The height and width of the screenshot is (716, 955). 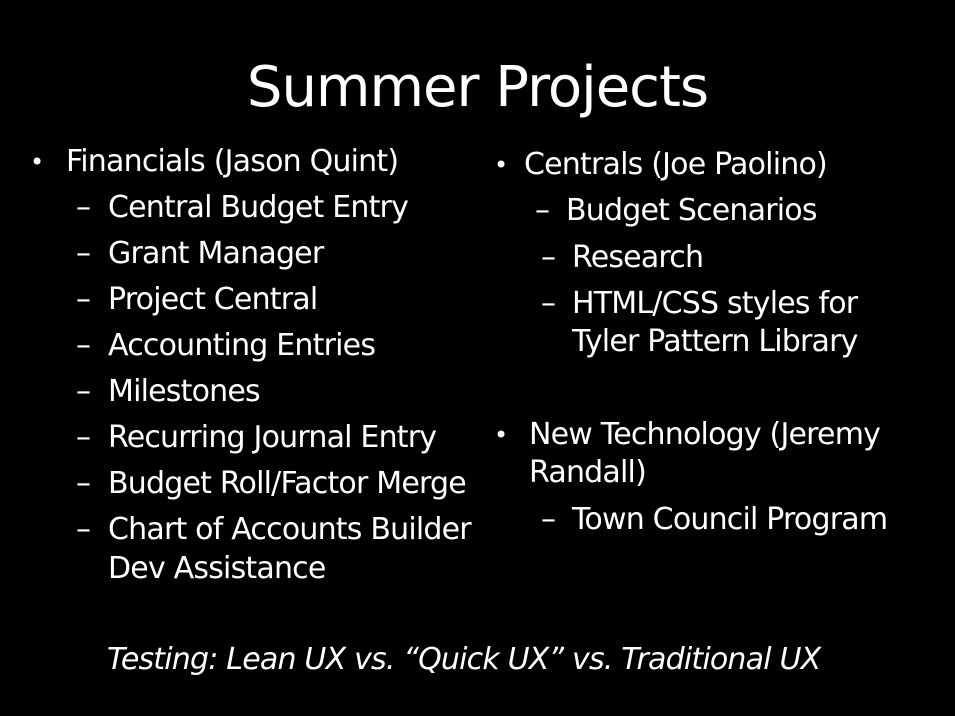 What do you see at coordinates (730, 519) in the screenshot?
I see `list-item: Town Council Program` at bounding box center [730, 519].